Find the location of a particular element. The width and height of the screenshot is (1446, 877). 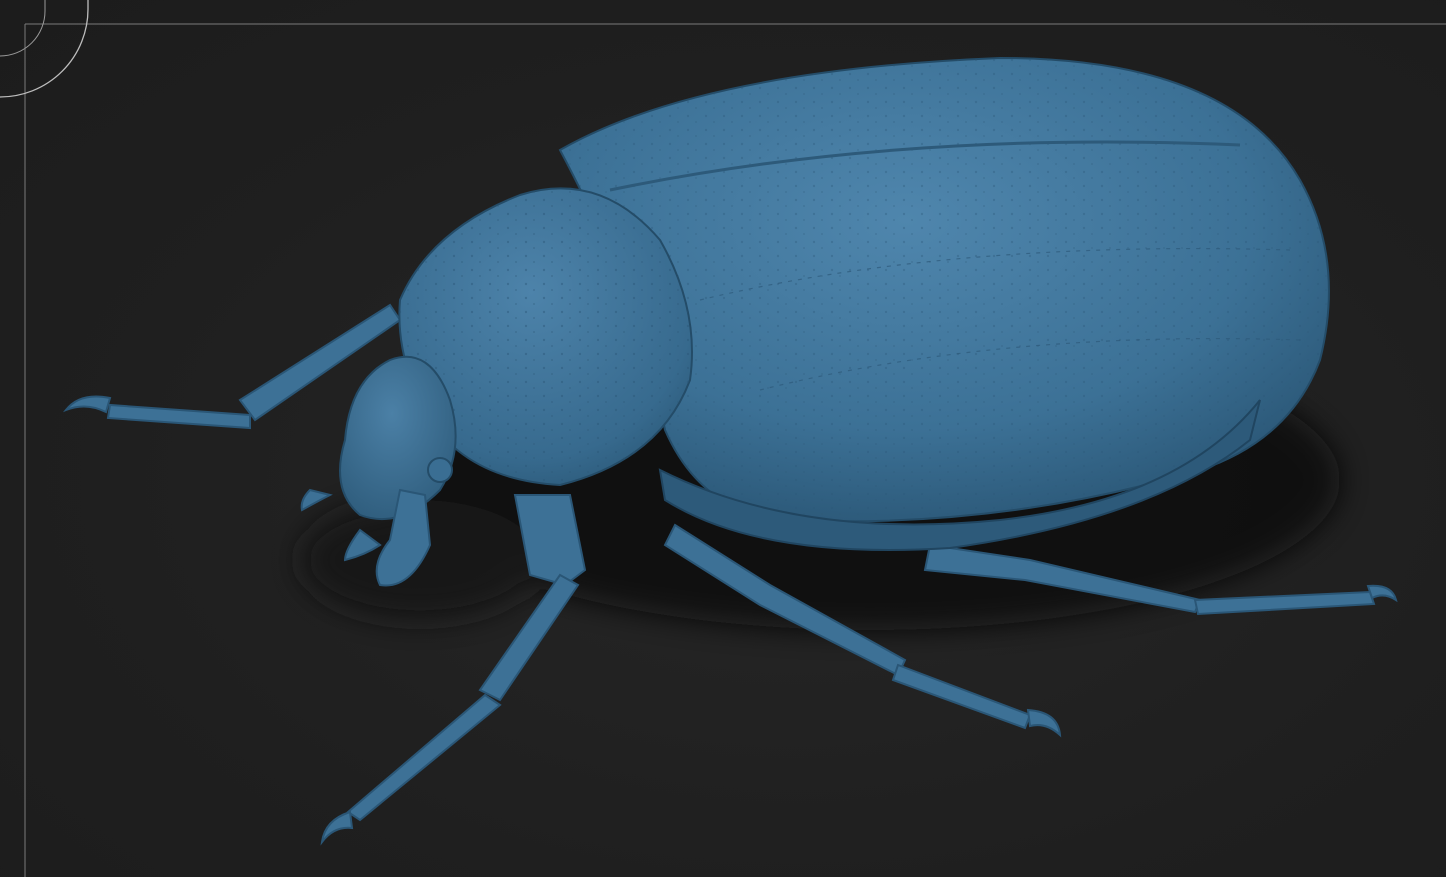

eye is located at coordinates (440, 470).